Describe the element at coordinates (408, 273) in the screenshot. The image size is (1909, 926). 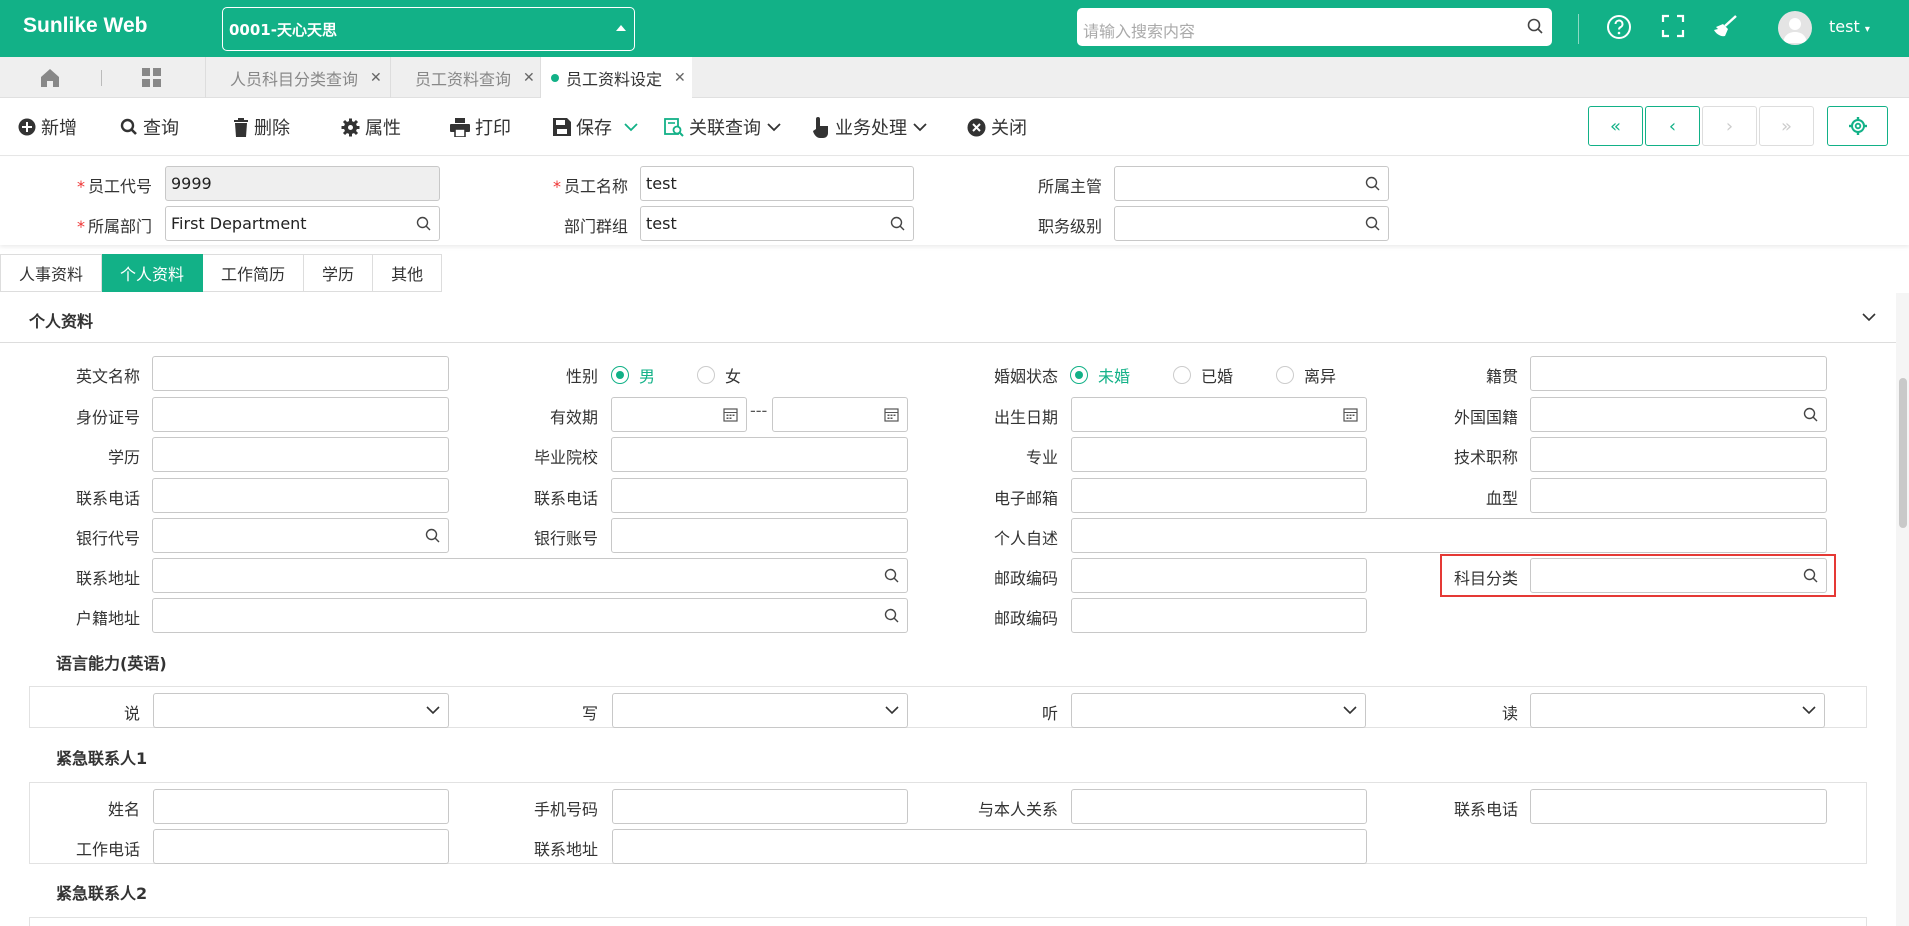
I see `tab-other: 其他` at that location.